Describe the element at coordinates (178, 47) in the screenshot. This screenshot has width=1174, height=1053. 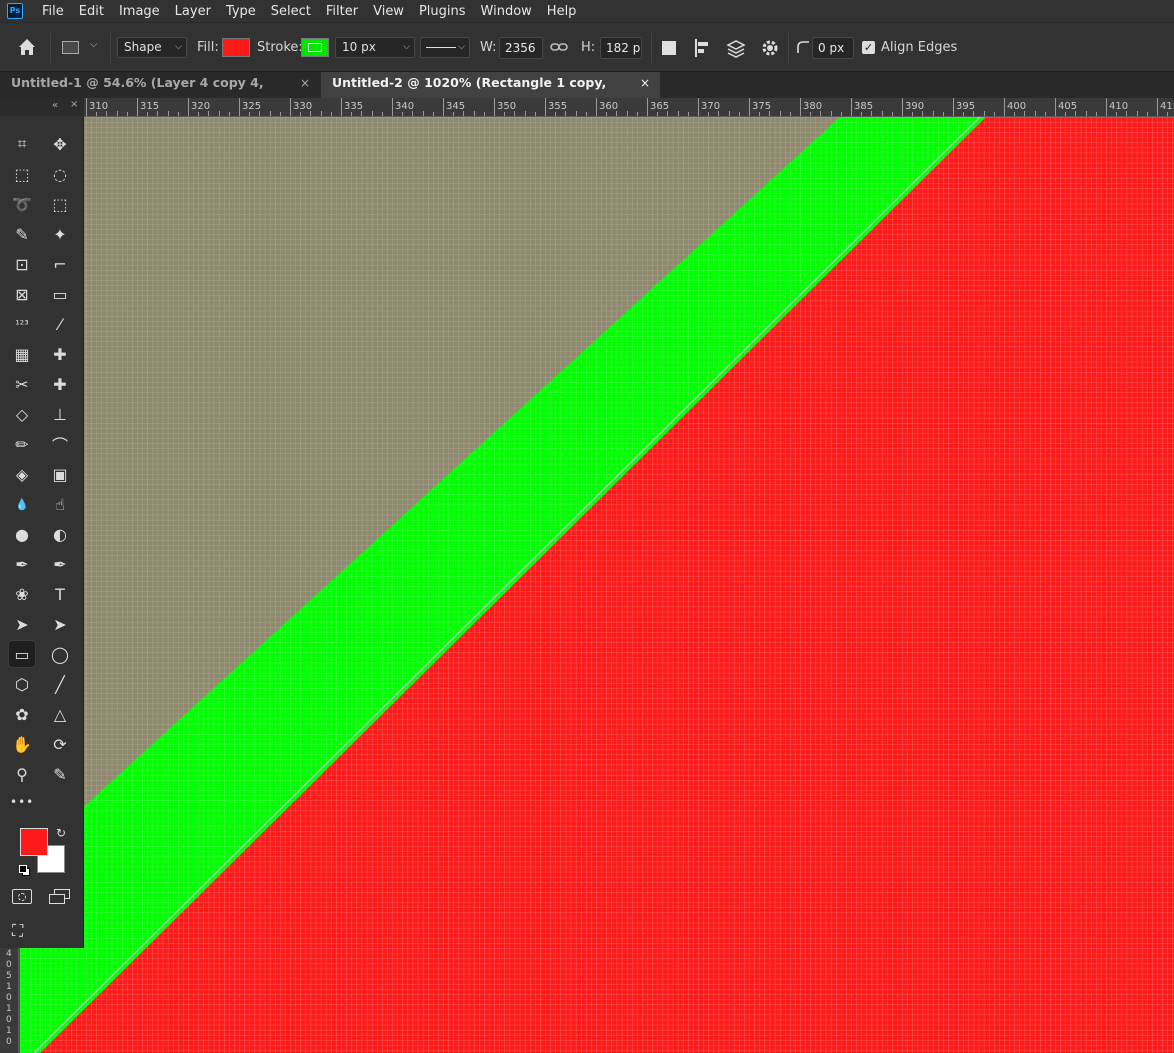
I see `chevron-down-icon: ⌵` at that location.